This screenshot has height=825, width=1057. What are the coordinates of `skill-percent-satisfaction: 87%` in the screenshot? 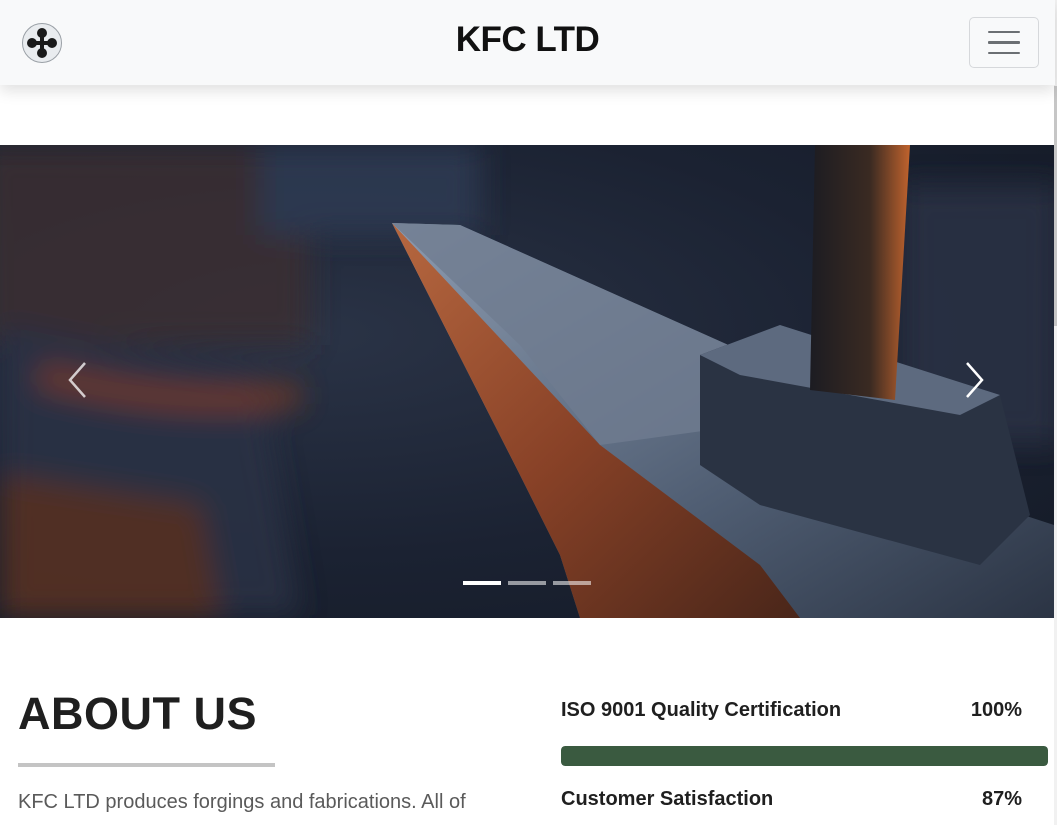 It's located at (1001, 799).